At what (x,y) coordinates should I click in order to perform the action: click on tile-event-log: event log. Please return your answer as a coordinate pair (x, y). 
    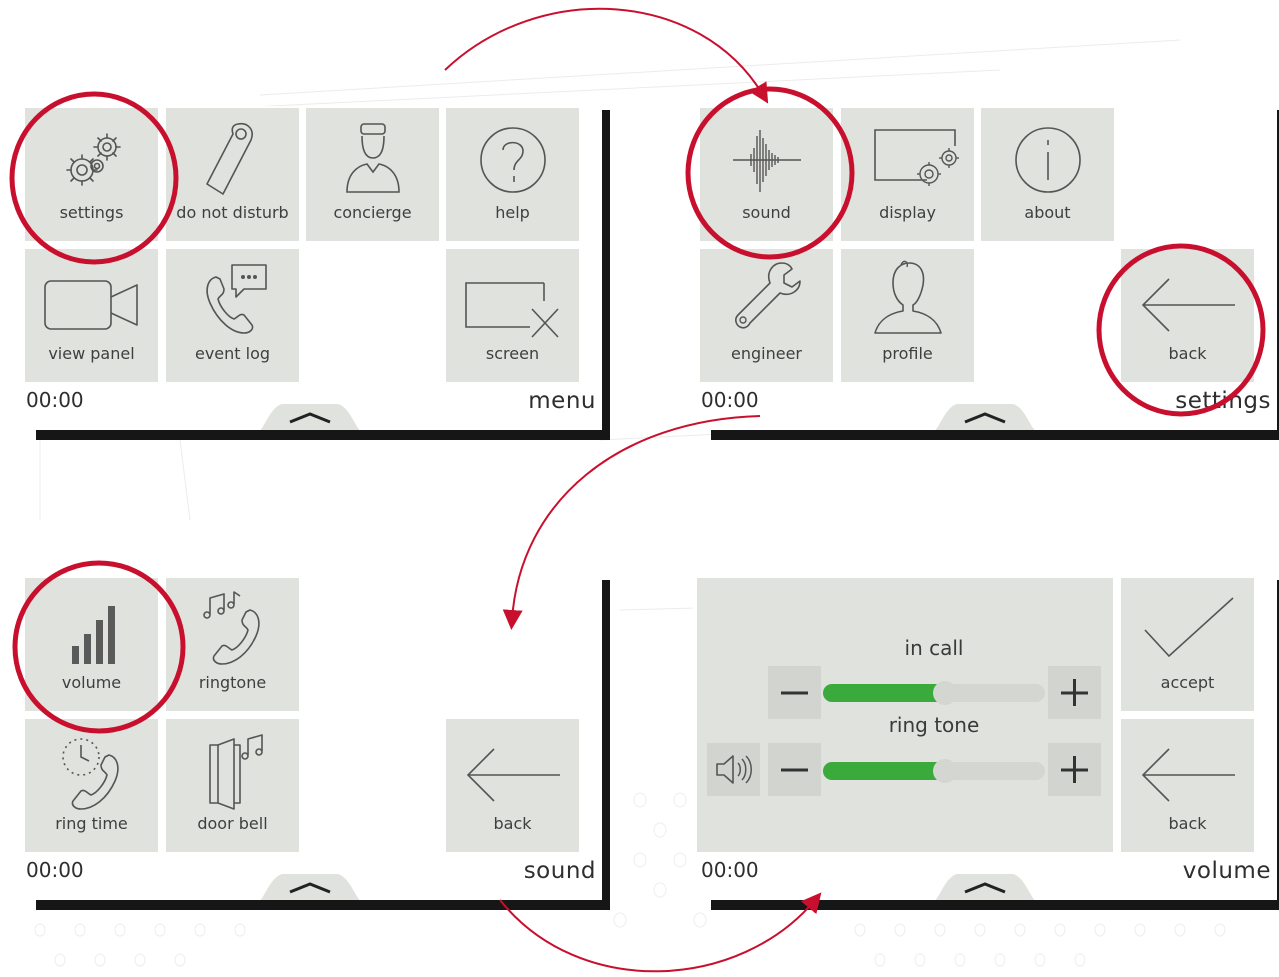
    Looking at the image, I should click on (232, 315).